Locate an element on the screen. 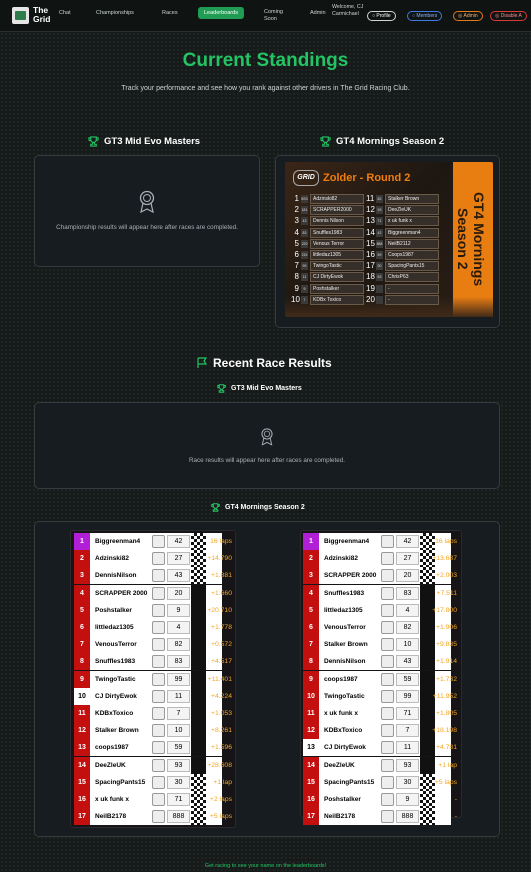 The image size is (531, 872). poster-position: 6 is located at coordinates (296, 254).